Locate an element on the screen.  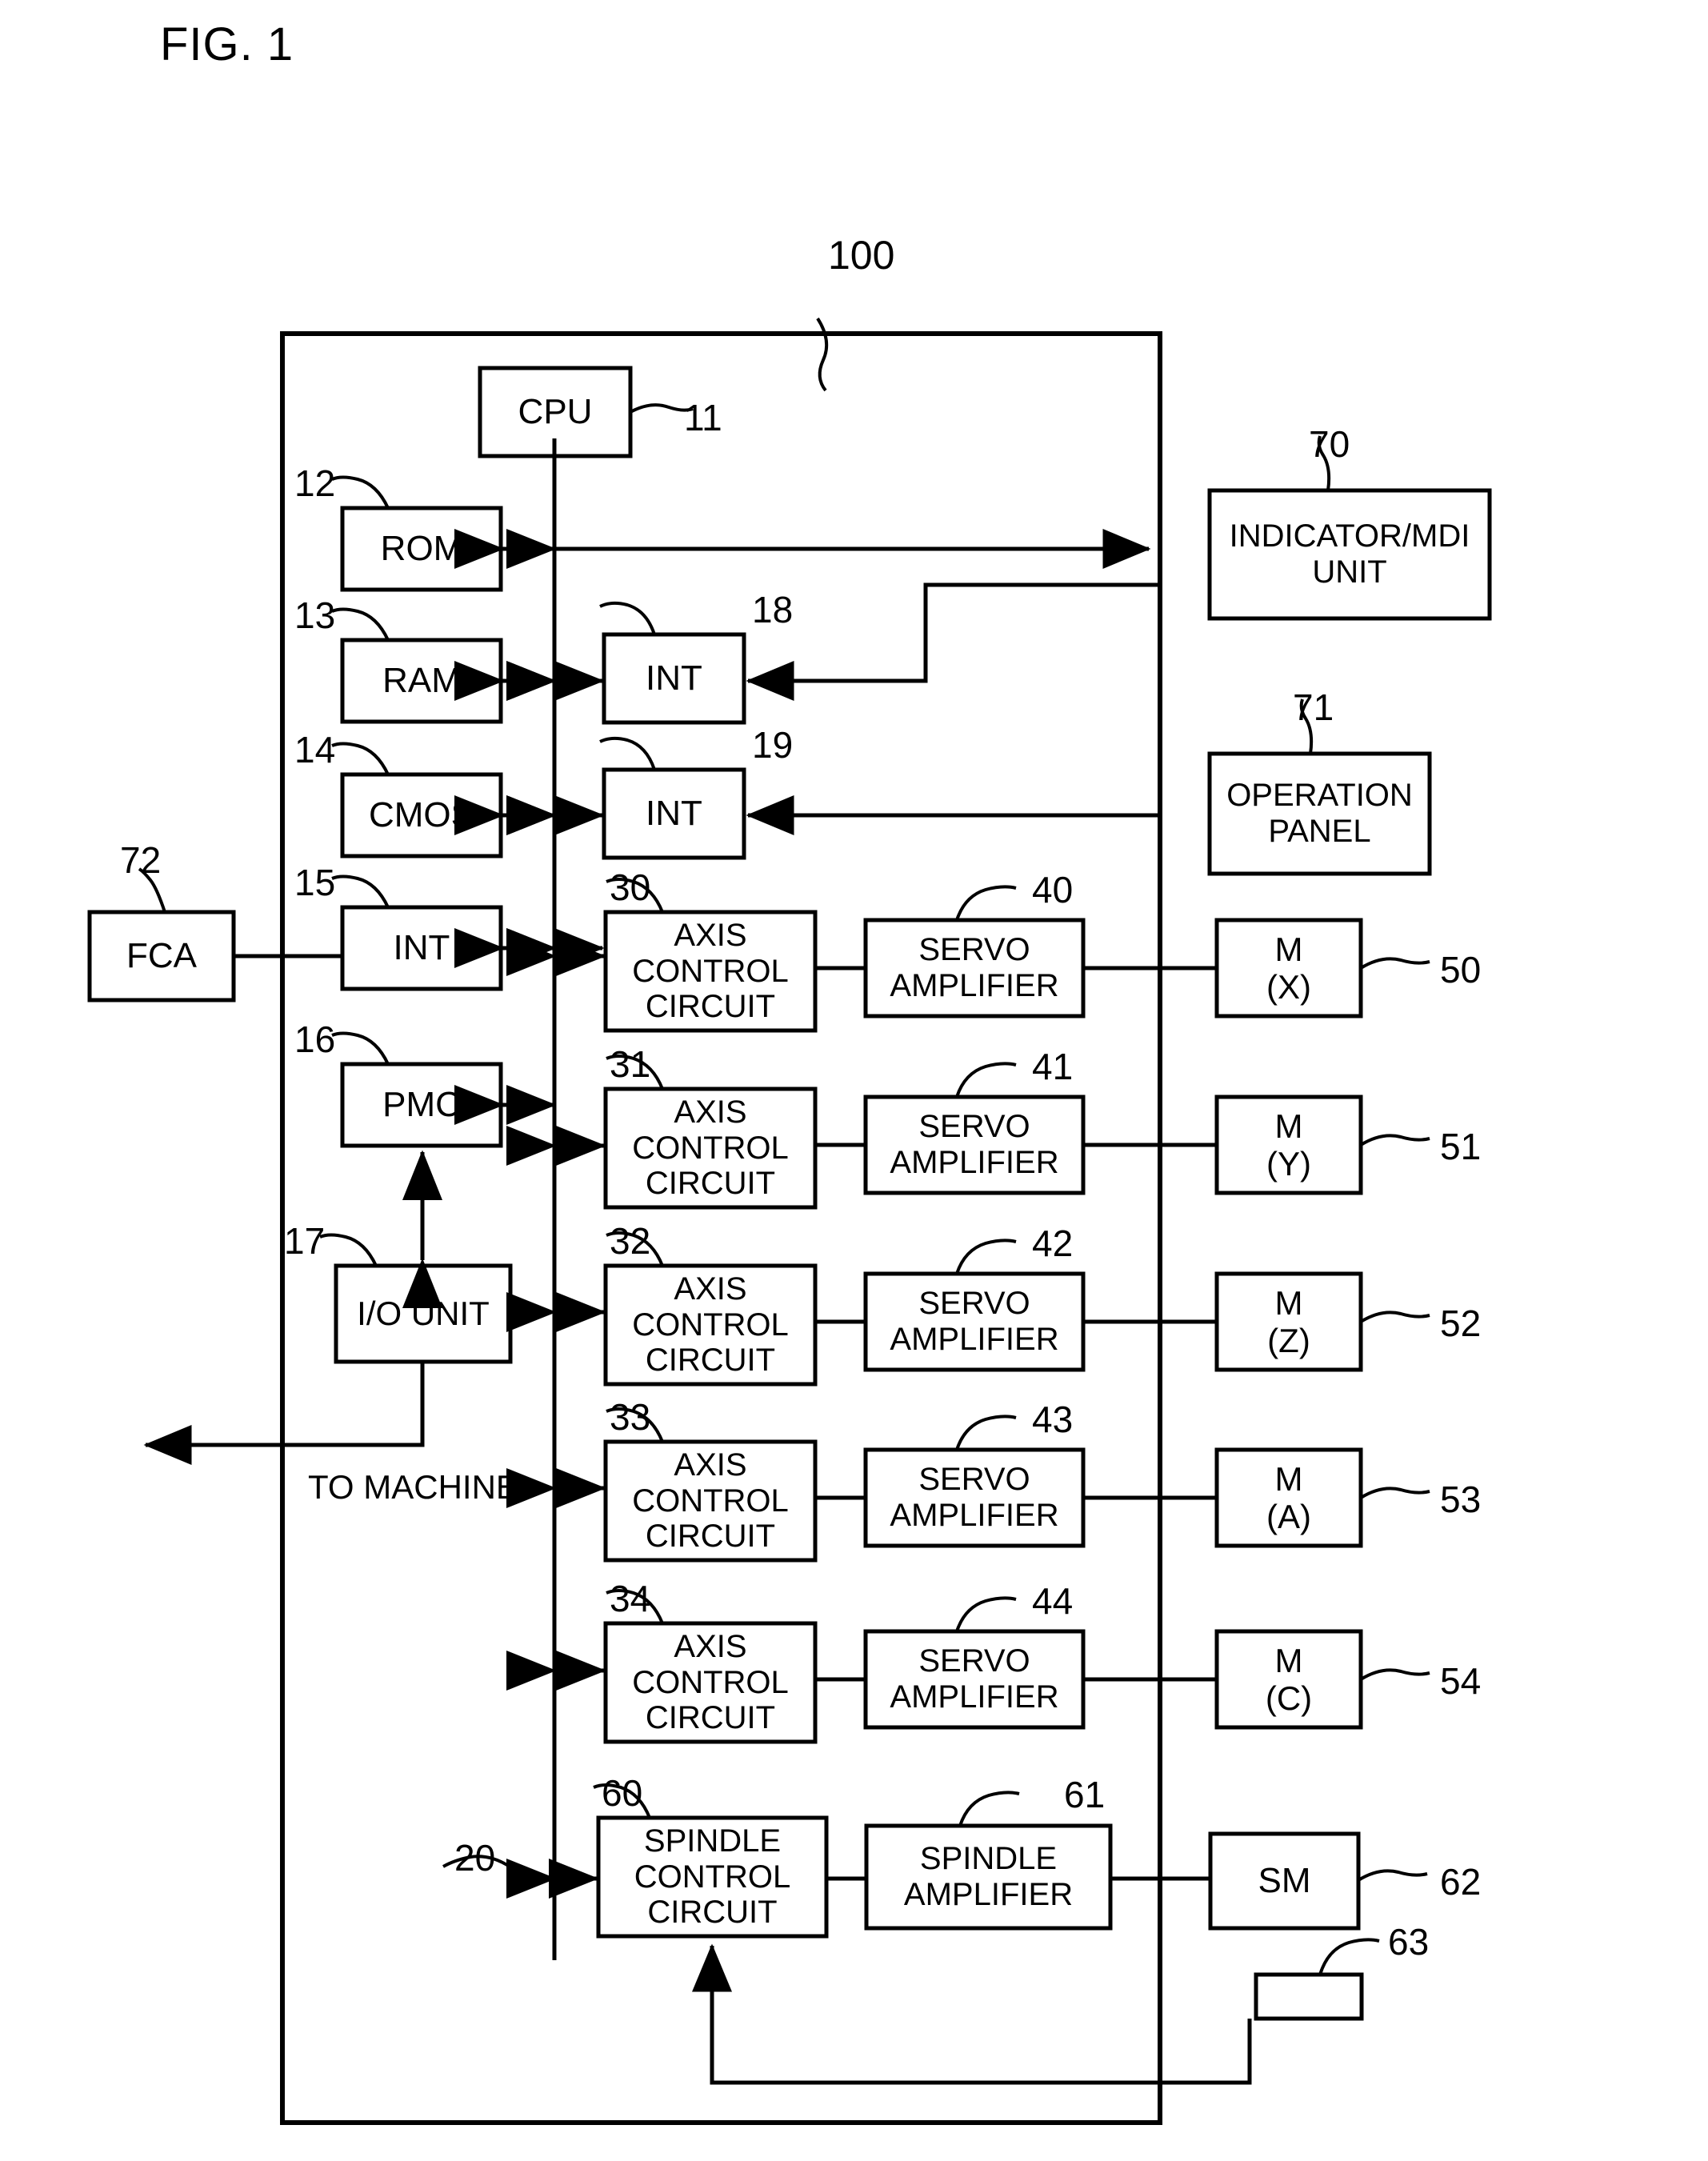
ref-number-44: 44 is located at coordinates (1053, 1601).